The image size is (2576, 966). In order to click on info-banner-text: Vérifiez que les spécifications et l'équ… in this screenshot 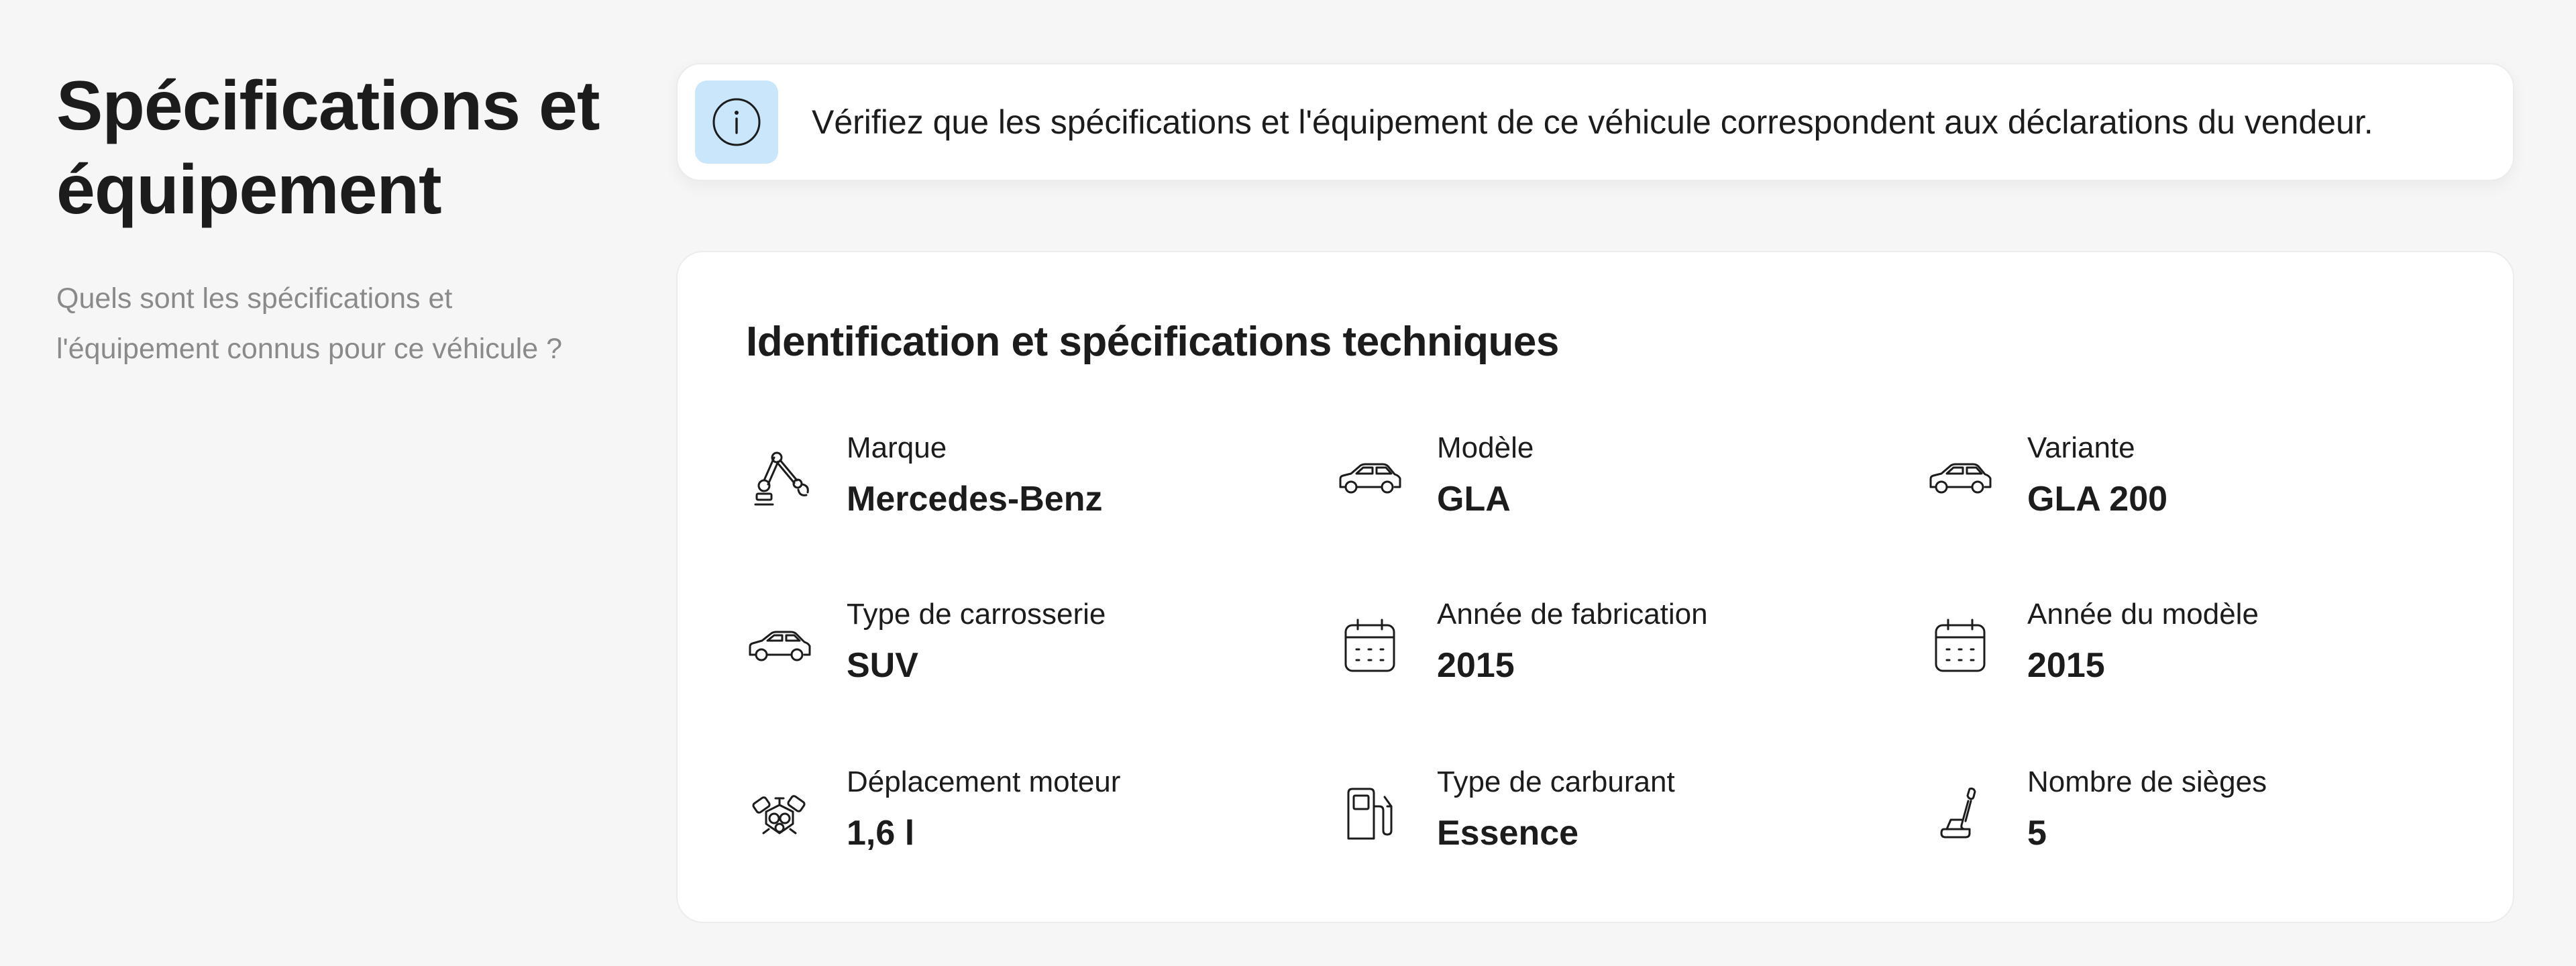, I will do `click(1592, 122)`.